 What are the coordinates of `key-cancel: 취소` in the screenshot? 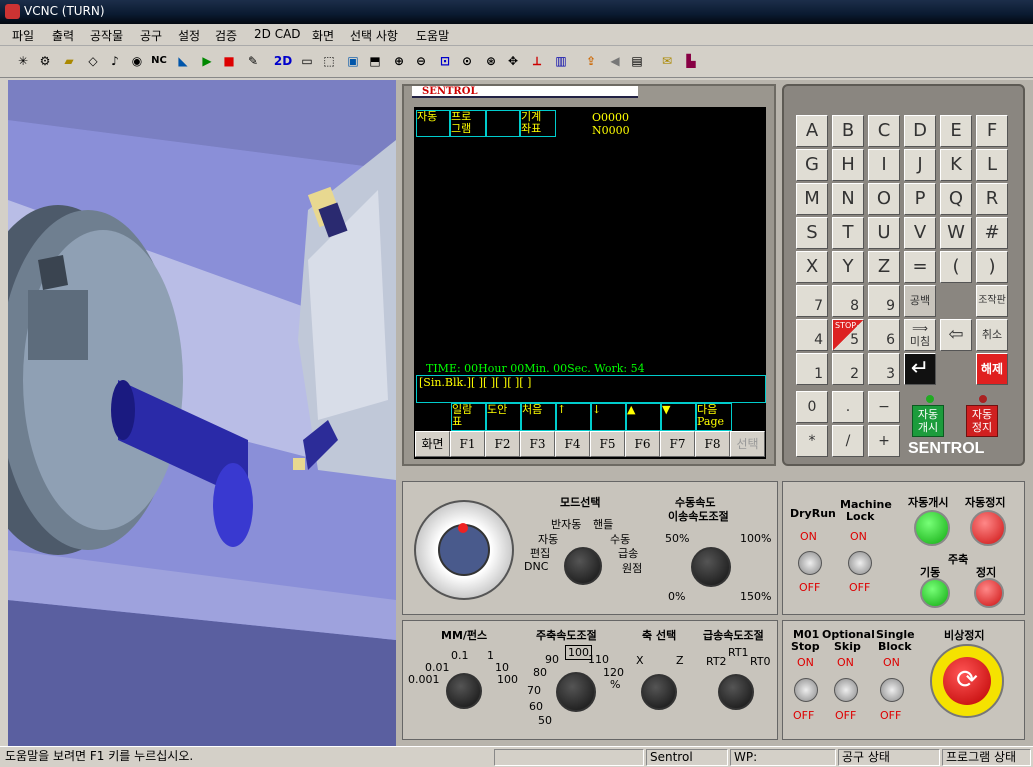 It's located at (992, 335).